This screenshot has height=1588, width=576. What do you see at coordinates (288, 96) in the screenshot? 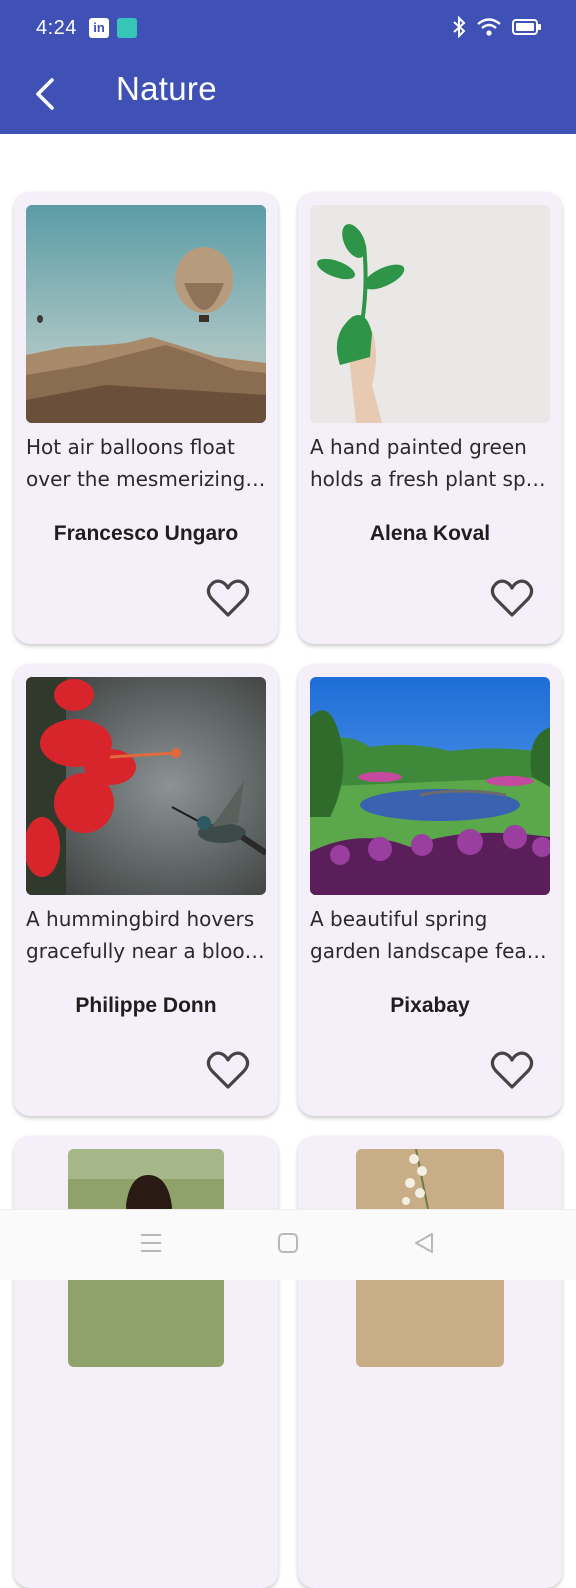
I see `app-bar: Nature` at bounding box center [288, 96].